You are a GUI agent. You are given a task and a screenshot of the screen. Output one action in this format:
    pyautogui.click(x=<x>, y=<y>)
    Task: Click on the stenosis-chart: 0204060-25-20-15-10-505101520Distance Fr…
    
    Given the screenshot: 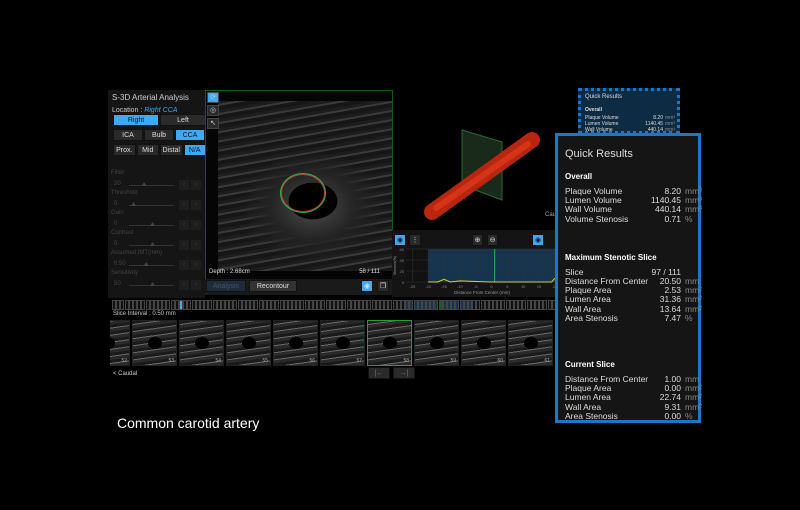 What is the action you would take?
    pyautogui.click(x=476, y=271)
    